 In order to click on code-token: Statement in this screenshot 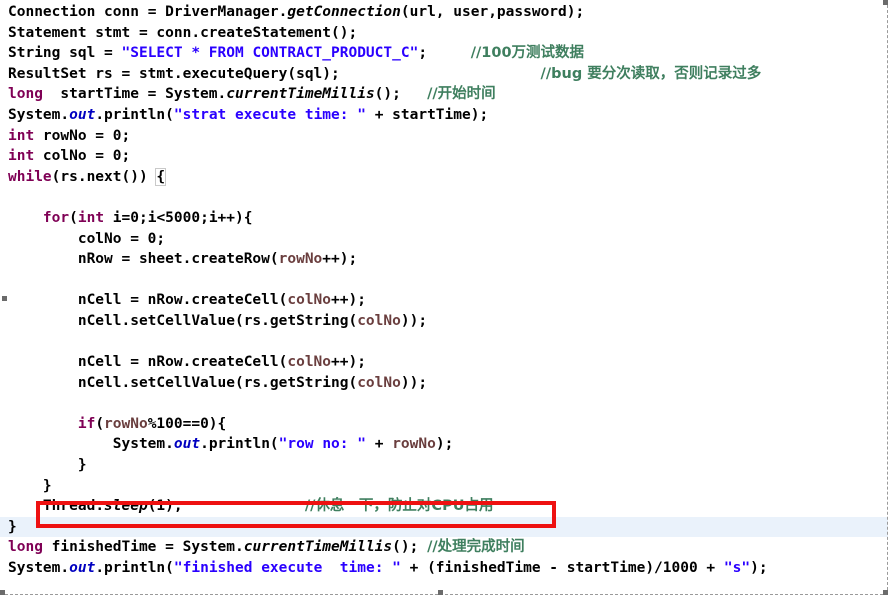, I will do `click(47, 32)`.